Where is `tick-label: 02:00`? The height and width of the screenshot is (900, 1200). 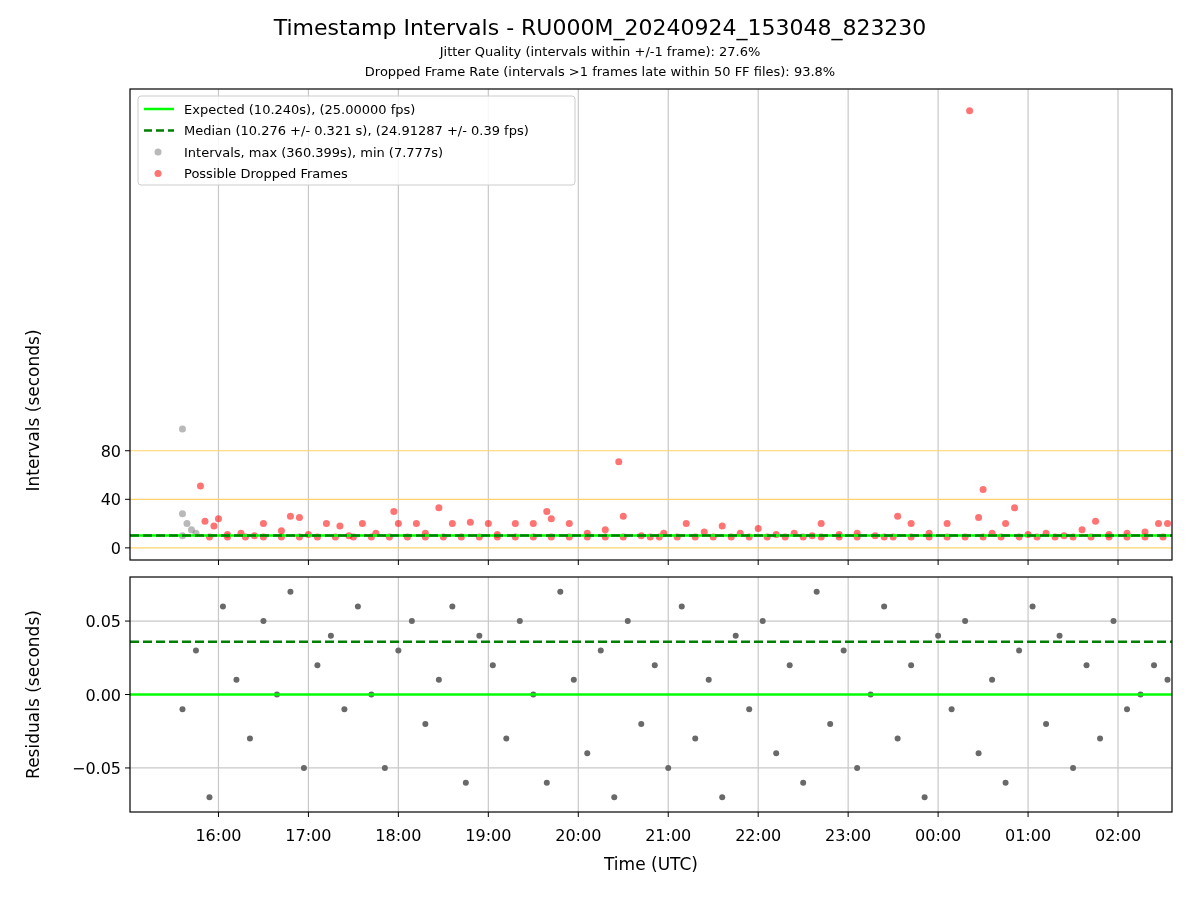 tick-label: 02:00 is located at coordinates (1118, 835).